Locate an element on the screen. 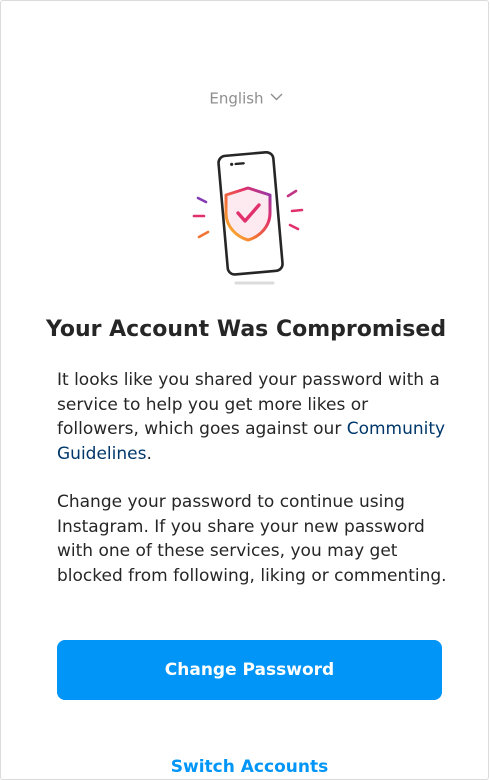 The image size is (490, 780). phone-shield-check-icon is located at coordinates (248, 217).